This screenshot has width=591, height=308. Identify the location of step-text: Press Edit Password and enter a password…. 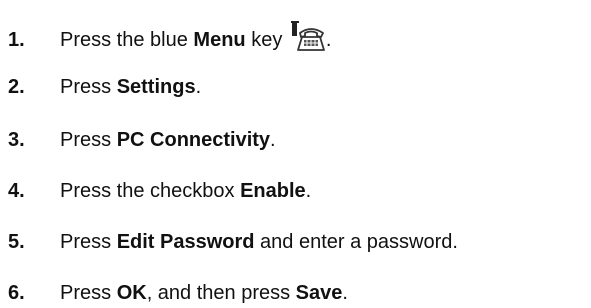
(259, 242).